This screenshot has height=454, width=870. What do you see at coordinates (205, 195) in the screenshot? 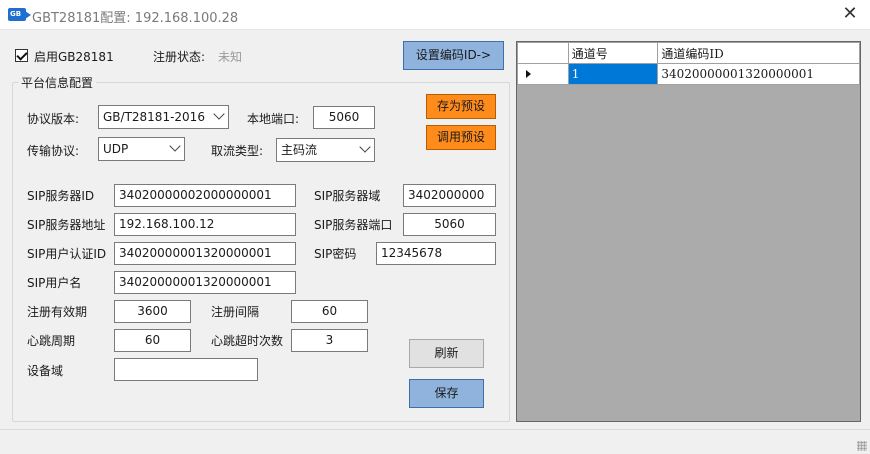
I see `sip-server-id-input: 34020000002000000001` at bounding box center [205, 195].